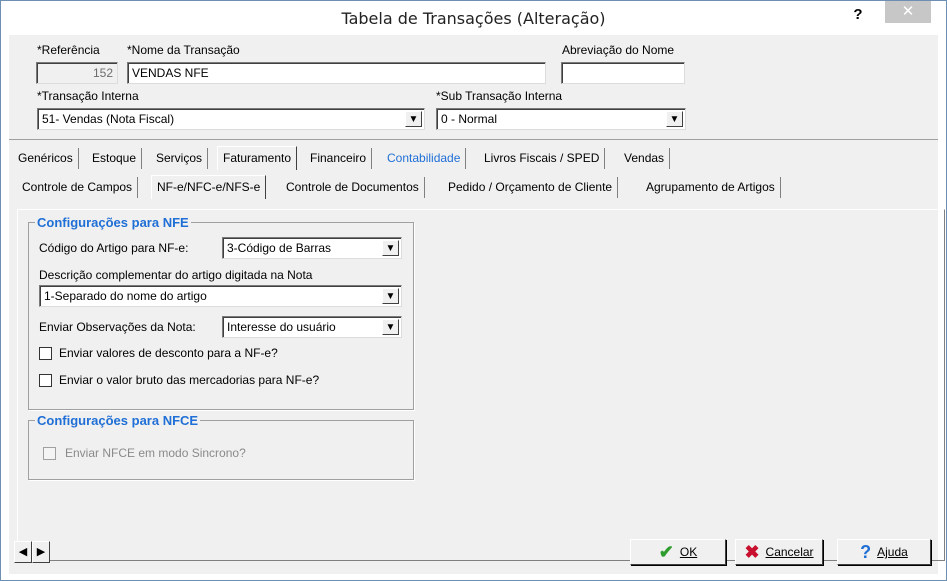 This screenshot has width=947, height=581. I want to click on sub-transacao-value: 0 - Normal, so click(469, 119).